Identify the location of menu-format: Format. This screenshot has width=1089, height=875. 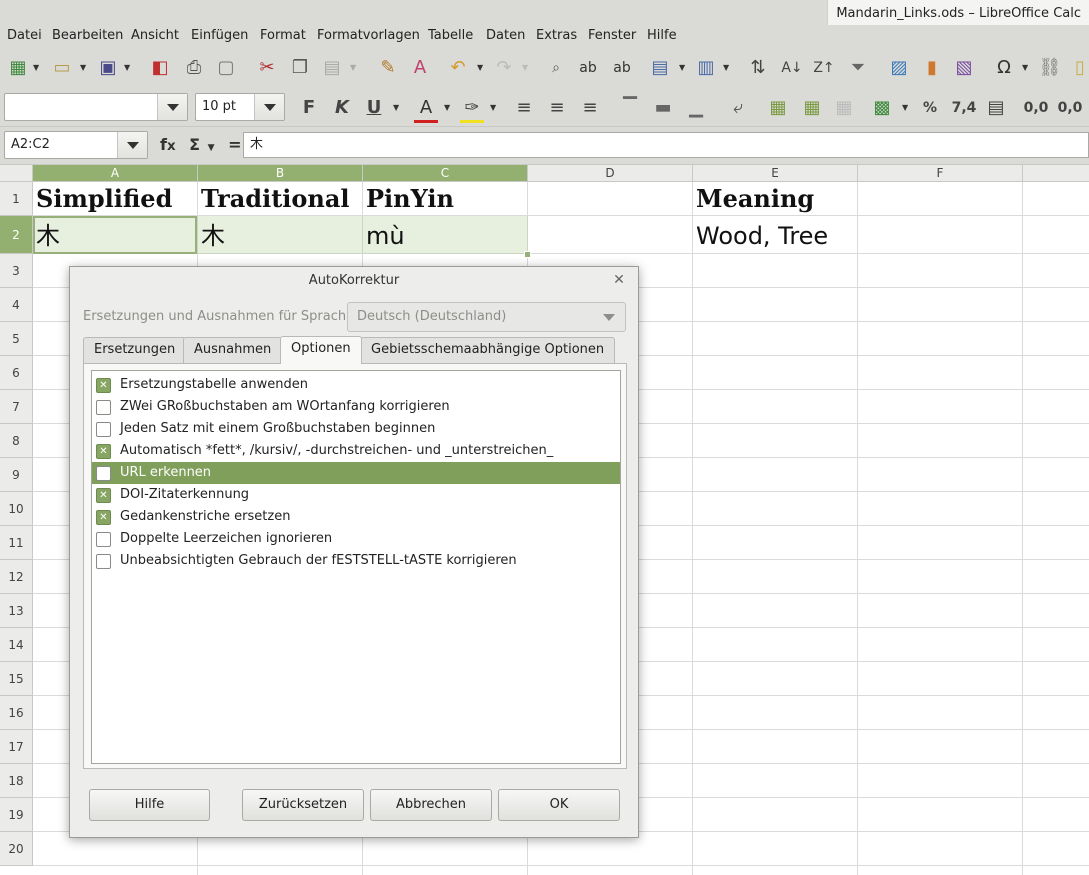
(283, 36).